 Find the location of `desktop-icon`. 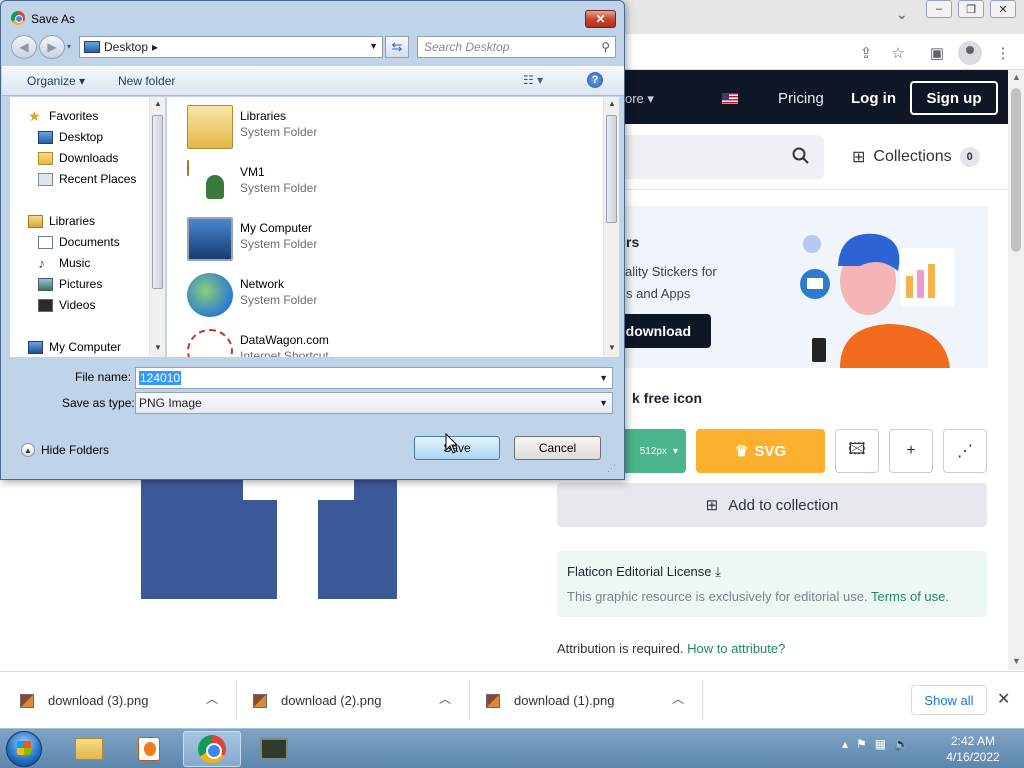

desktop-icon is located at coordinates (45, 137).